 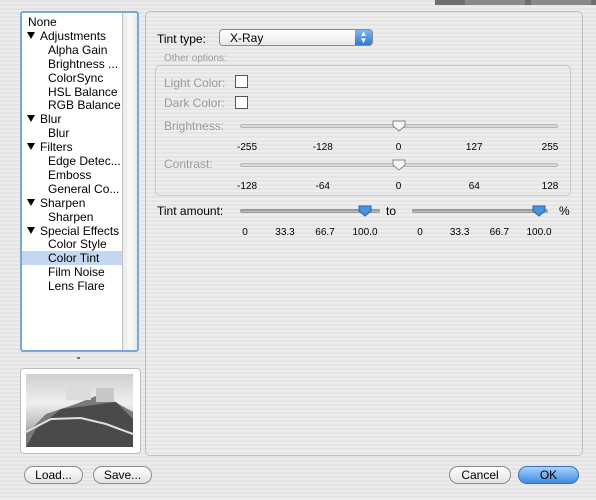 I want to click on brightness-label: Brightness:, so click(x=194, y=126).